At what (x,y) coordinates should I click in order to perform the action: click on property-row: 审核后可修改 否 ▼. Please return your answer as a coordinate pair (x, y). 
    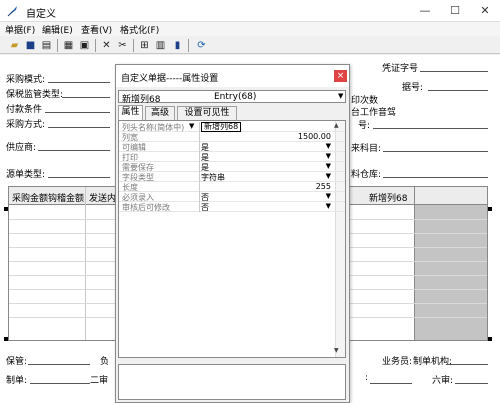
    Looking at the image, I should click on (232, 207).